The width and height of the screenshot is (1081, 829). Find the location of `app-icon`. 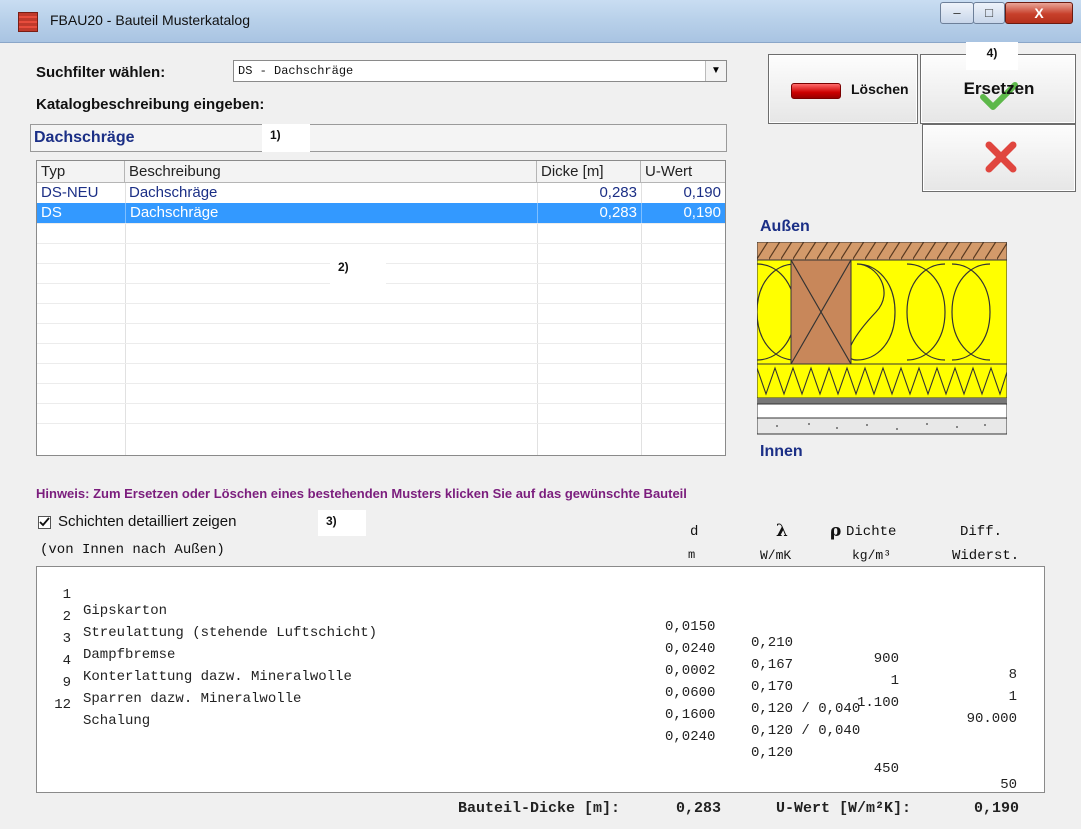

app-icon is located at coordinates (28, 22).